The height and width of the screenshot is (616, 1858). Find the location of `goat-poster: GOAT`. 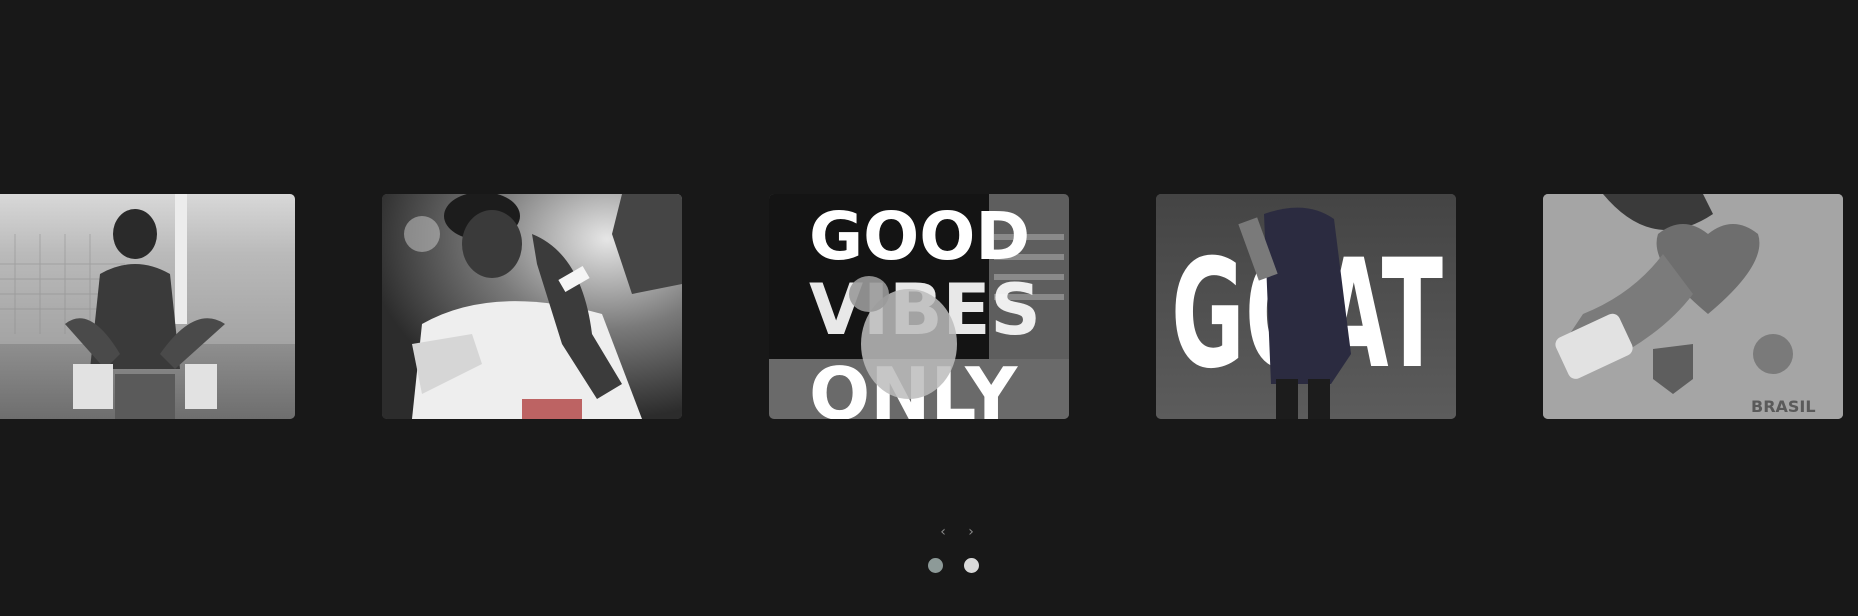

goat-poster: GOAT is located at coordinates (1306, 306).